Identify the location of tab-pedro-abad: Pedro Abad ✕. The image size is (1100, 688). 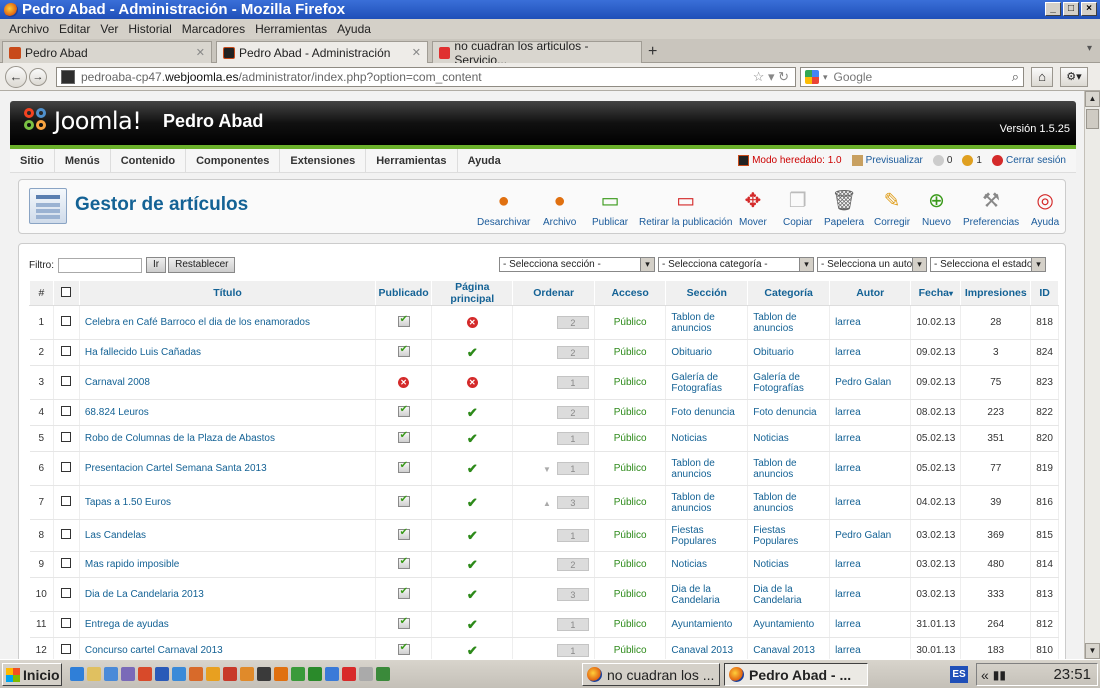
(107, 52).